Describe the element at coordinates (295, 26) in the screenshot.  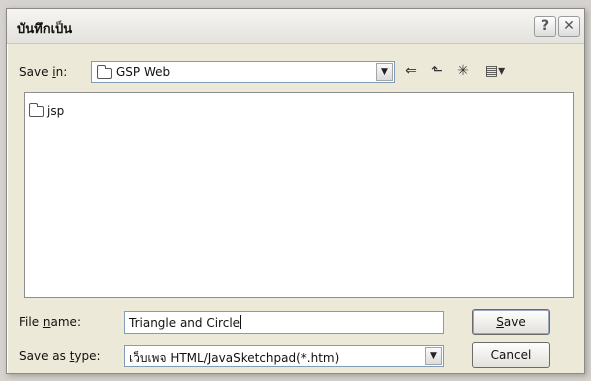
I see `title-bar: บันทึกเป็น ? ✕` at that location.